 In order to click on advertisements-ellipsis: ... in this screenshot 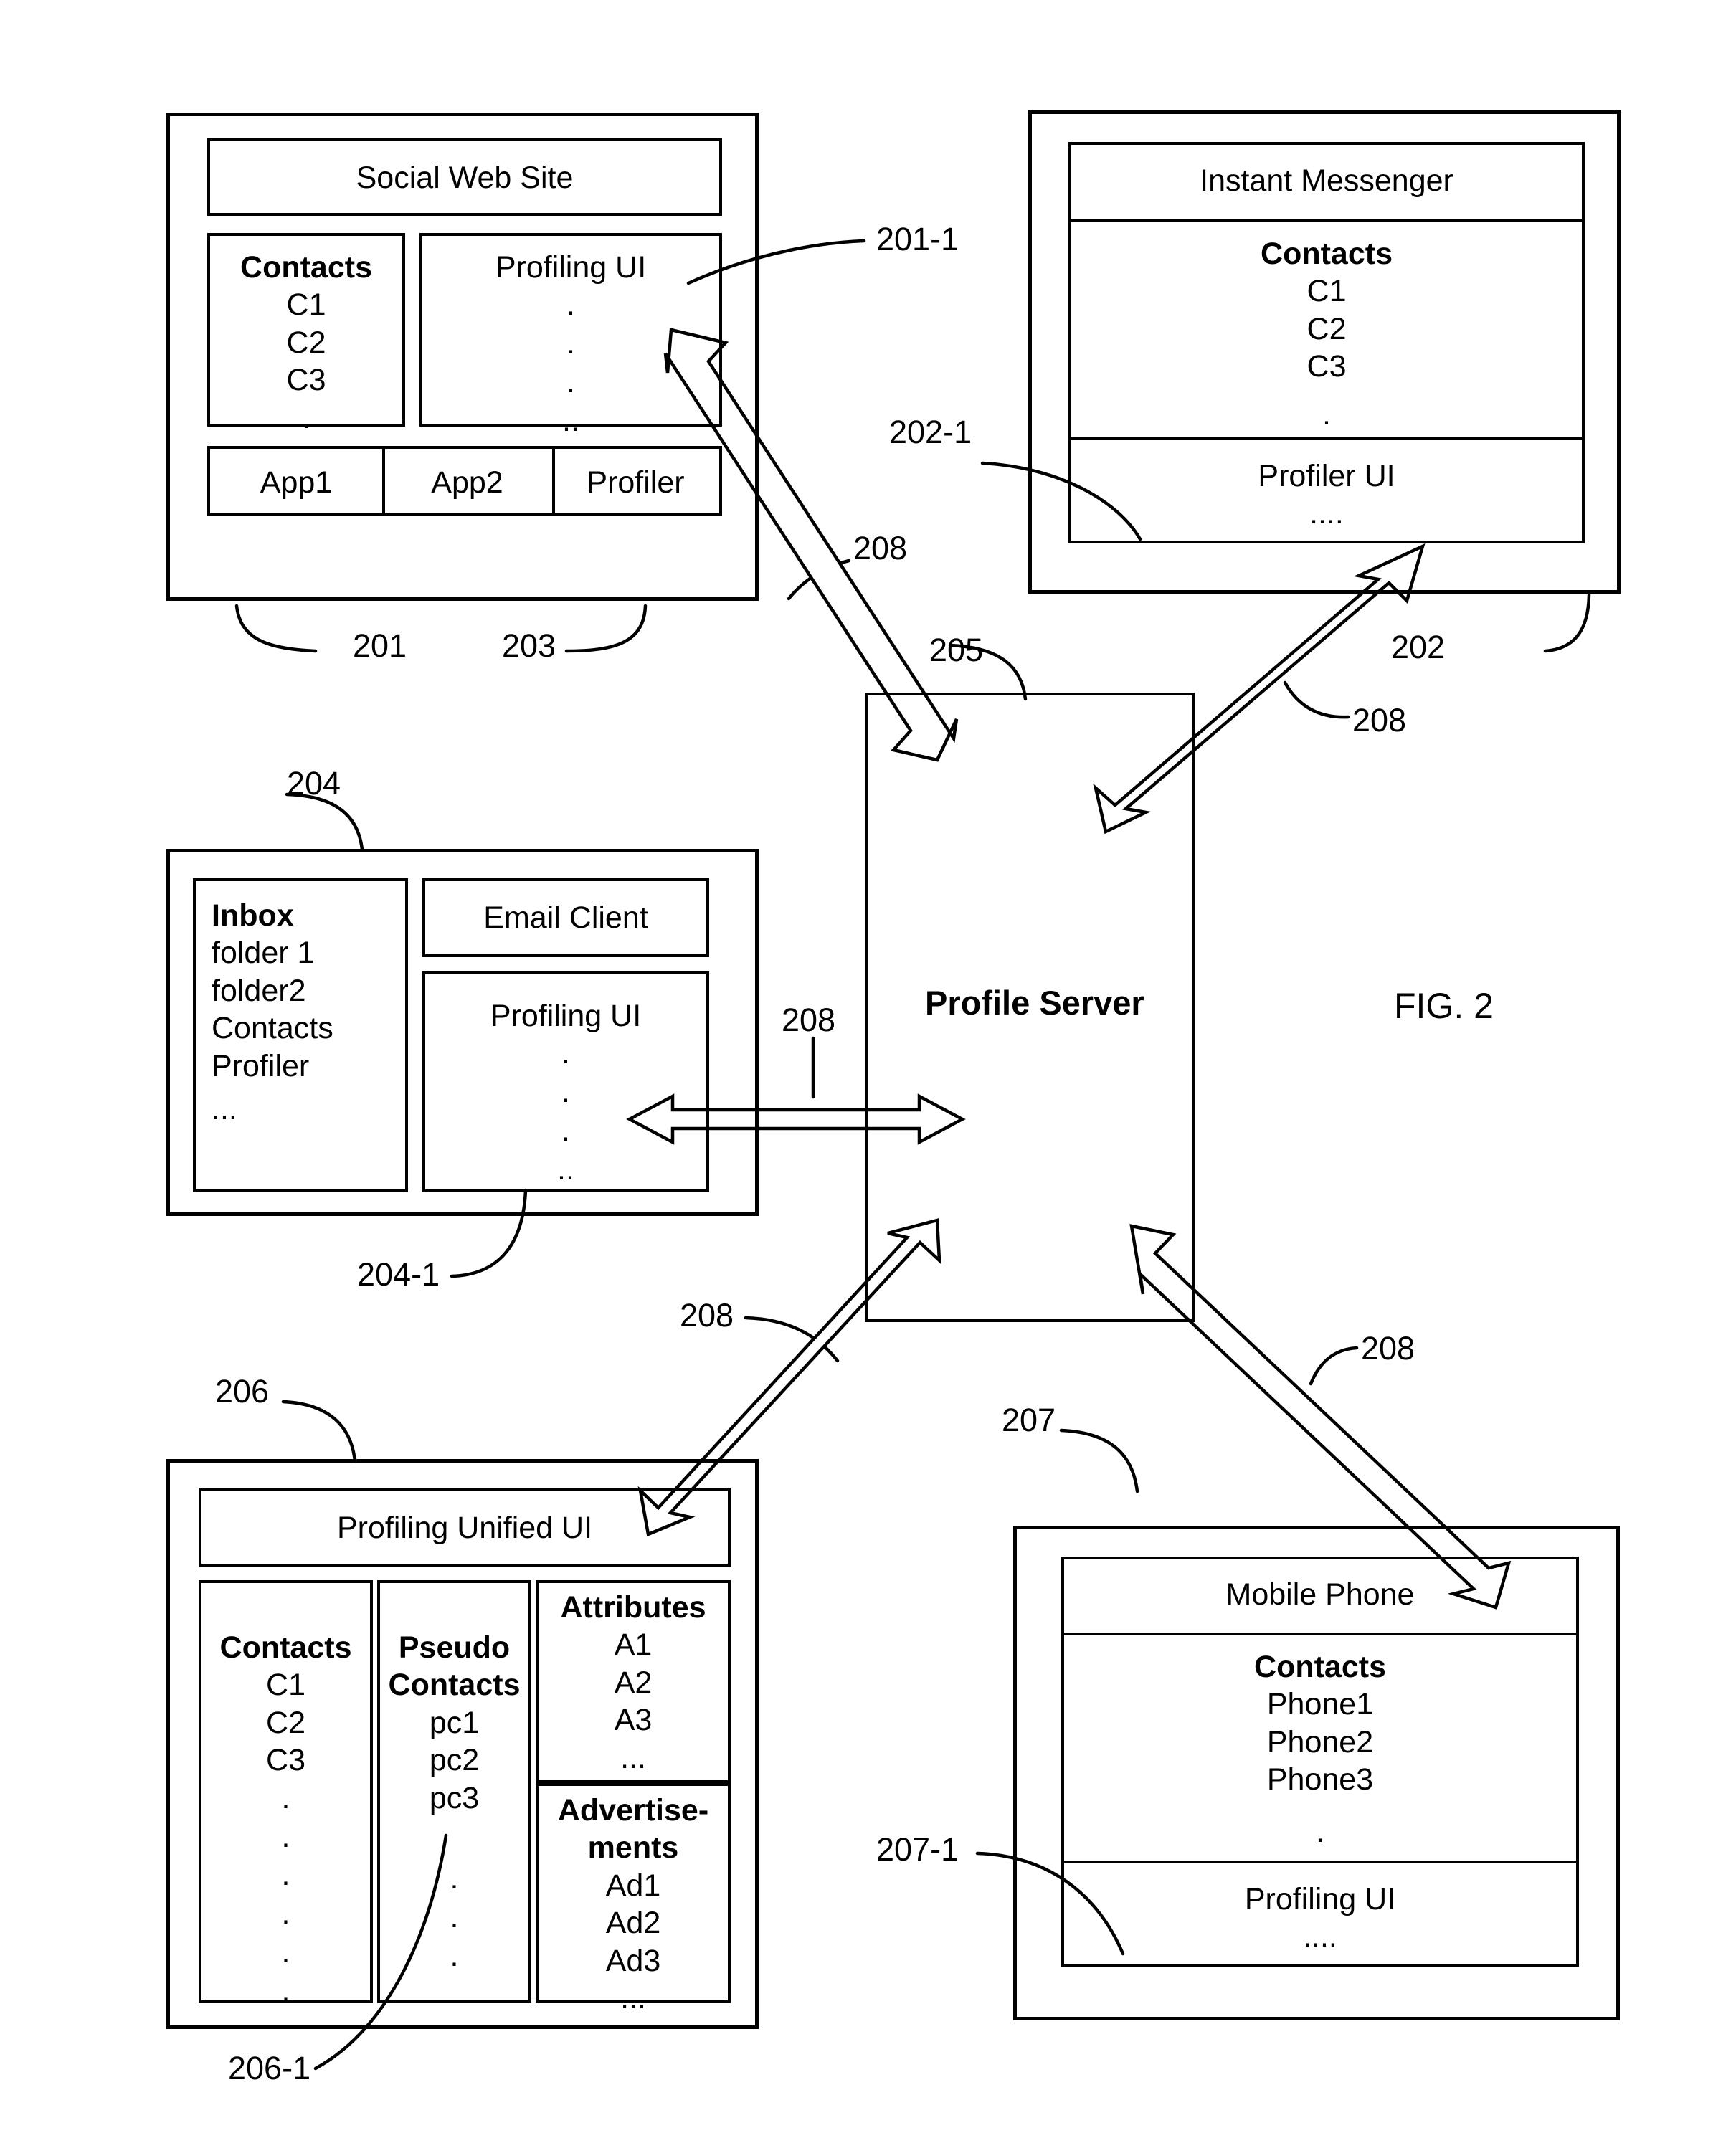, I will do `click(633, 1998)`.